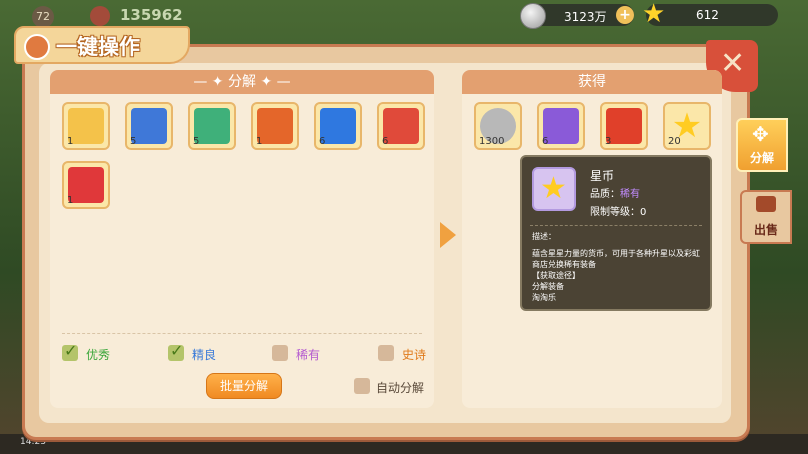 The width and height of the screenshot is (808, 454). I want to click on panel-title: 一键操作, so click(98, 47).